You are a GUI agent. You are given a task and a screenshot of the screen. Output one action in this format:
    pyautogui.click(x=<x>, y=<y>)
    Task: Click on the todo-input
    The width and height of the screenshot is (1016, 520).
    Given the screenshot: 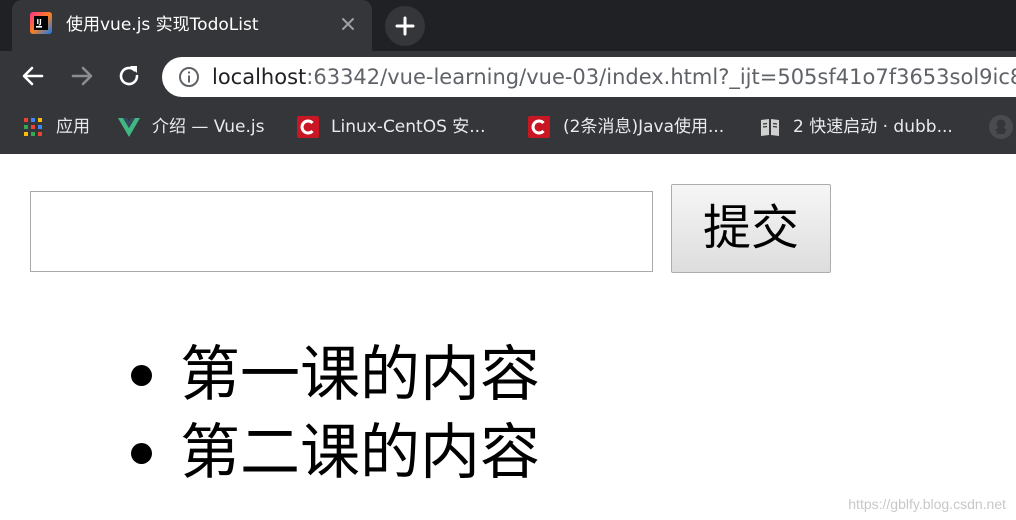 What is the action you would take?
    pyautogui.click(x=341, y=231)
    